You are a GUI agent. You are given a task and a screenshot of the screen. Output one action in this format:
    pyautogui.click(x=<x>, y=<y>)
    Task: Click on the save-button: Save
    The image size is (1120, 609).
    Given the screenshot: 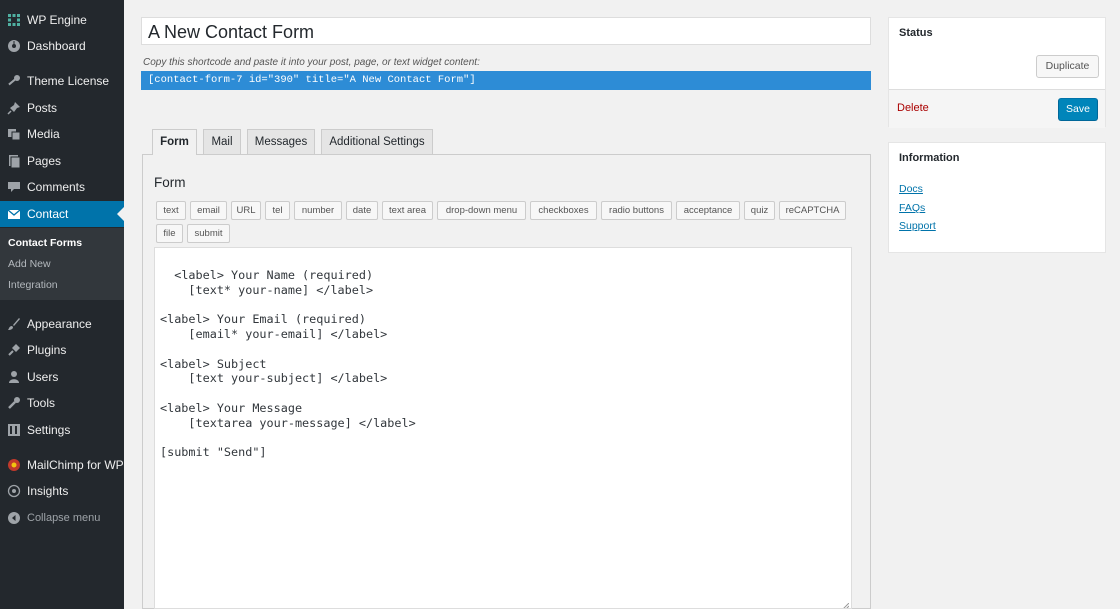 What is the action you would take?
    pyautogui.click(x=1078, y=109)
    